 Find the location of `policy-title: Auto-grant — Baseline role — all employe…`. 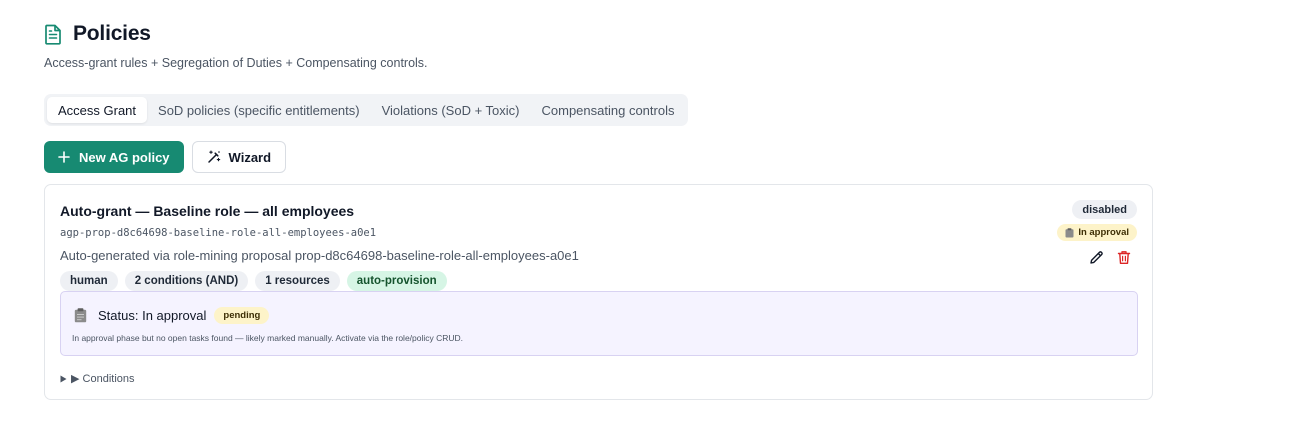

policy-title: Auto-grant — Baseline role — all employe… is located at coordinates (207, 211).